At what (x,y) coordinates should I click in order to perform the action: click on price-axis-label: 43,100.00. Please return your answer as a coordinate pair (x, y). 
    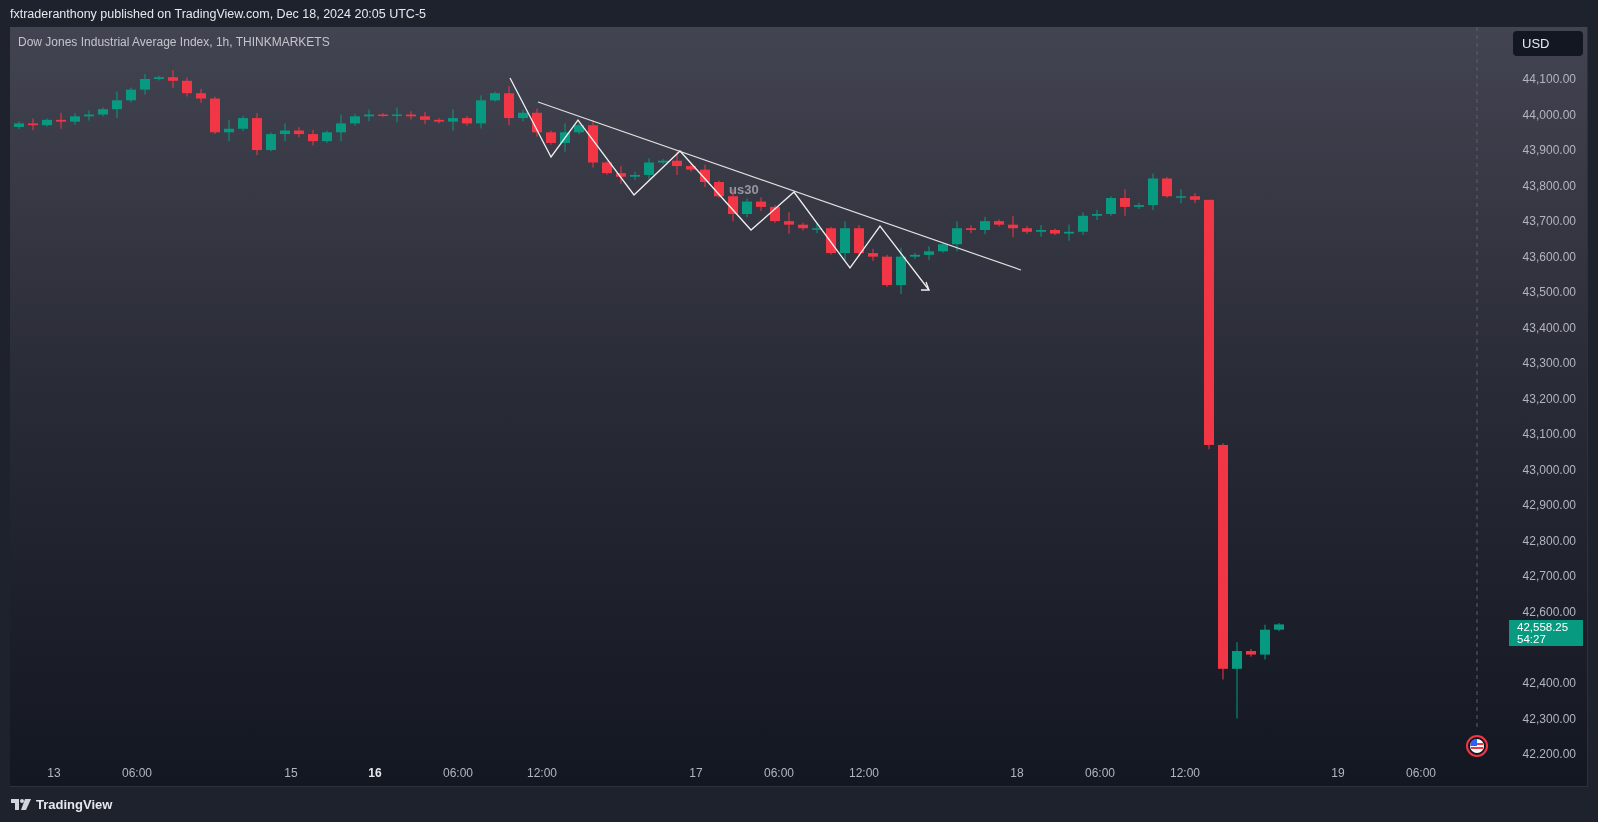
    Looking at the image, I should click on (1549, 434).